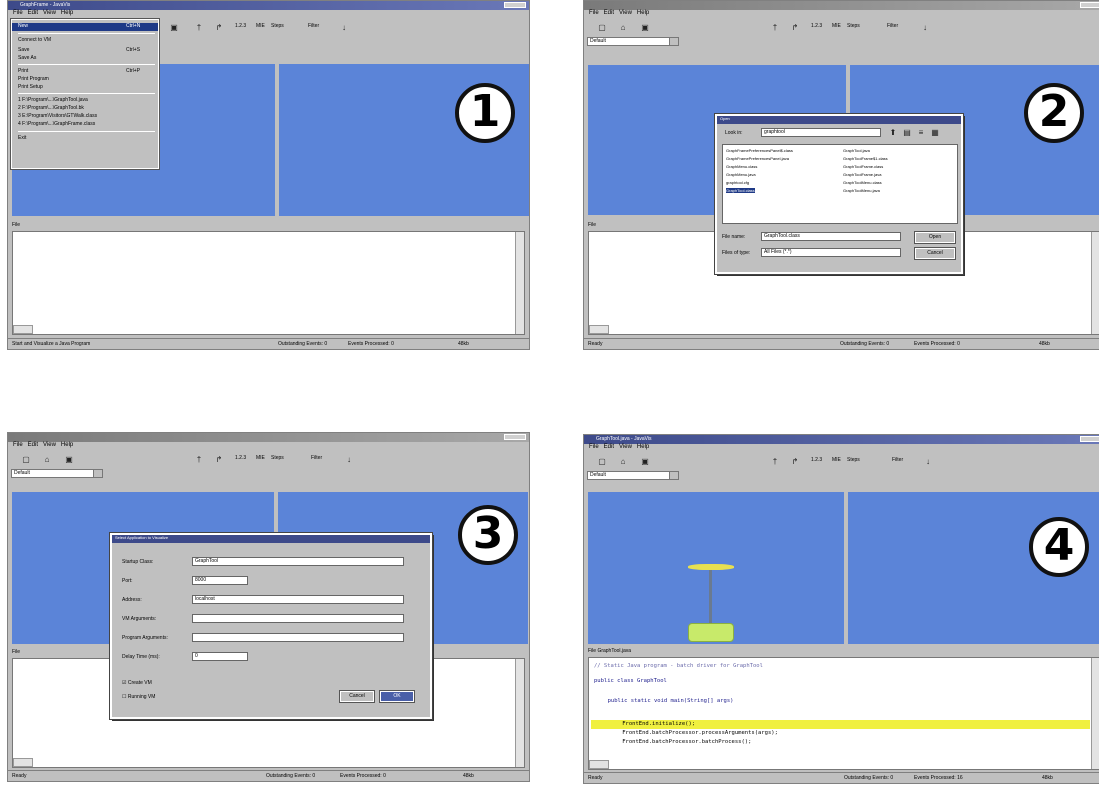 Image resolution: width=1099 pixels, height=806 pixels. I want to click on running-vm-checkbox: ☐ Running VM, so click(138, 697).